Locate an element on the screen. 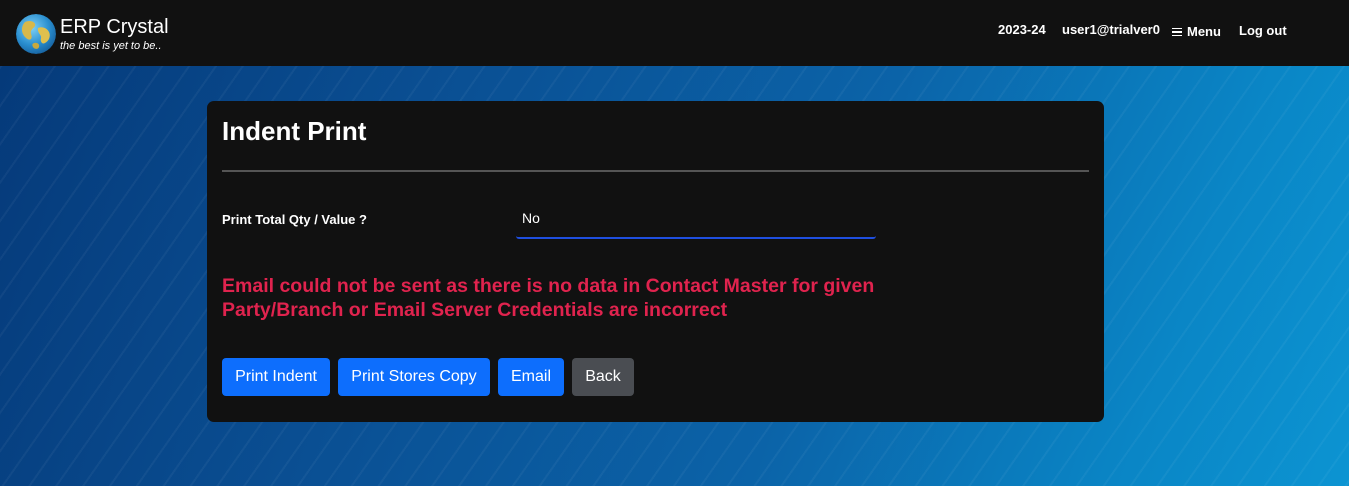 The width and height of the screenshot is (1349, 486). print-indent-button: Print Indent is located at coordinates (276, 377).